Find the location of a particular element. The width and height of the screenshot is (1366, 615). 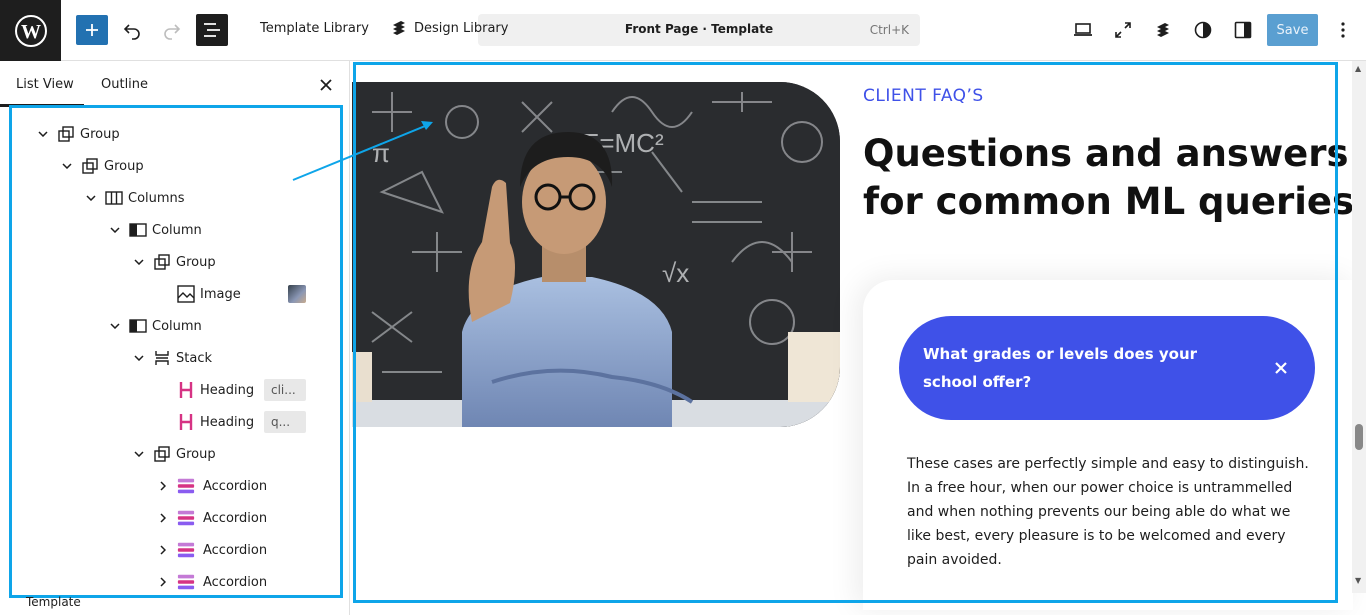

add-block-button is located at coordinates (92, 30).